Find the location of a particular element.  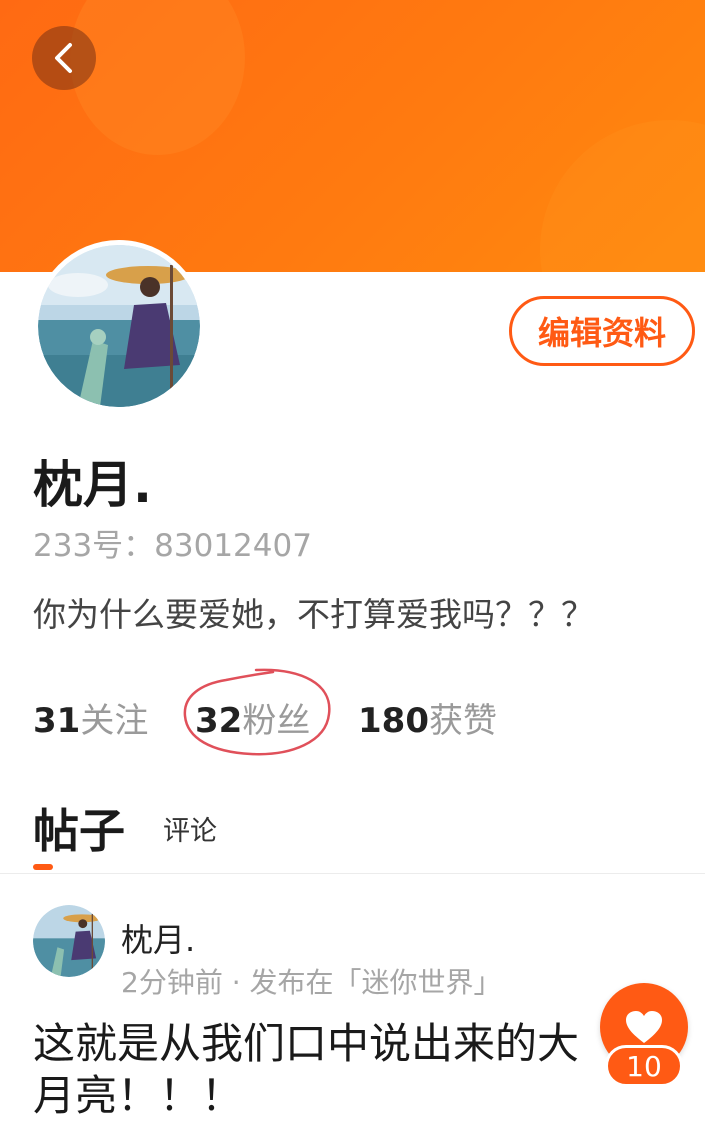

user-id: 233号：83012407 is located at coordinates (172, 546).